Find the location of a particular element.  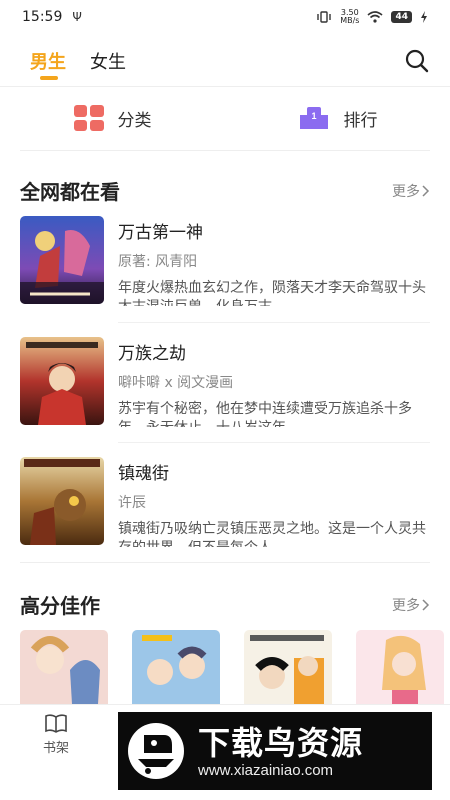

category-icon is located at coordinates (88, 118).